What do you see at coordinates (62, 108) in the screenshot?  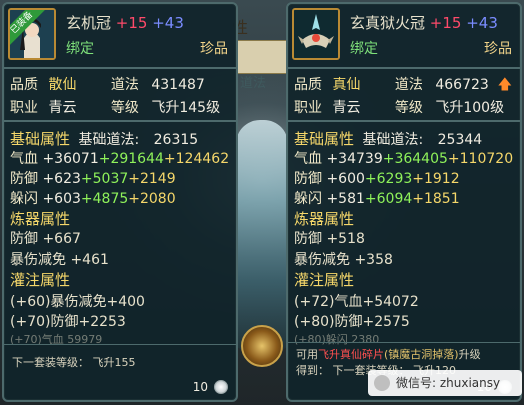 I see `class-value: 青云` at bounding box center [62, 108].